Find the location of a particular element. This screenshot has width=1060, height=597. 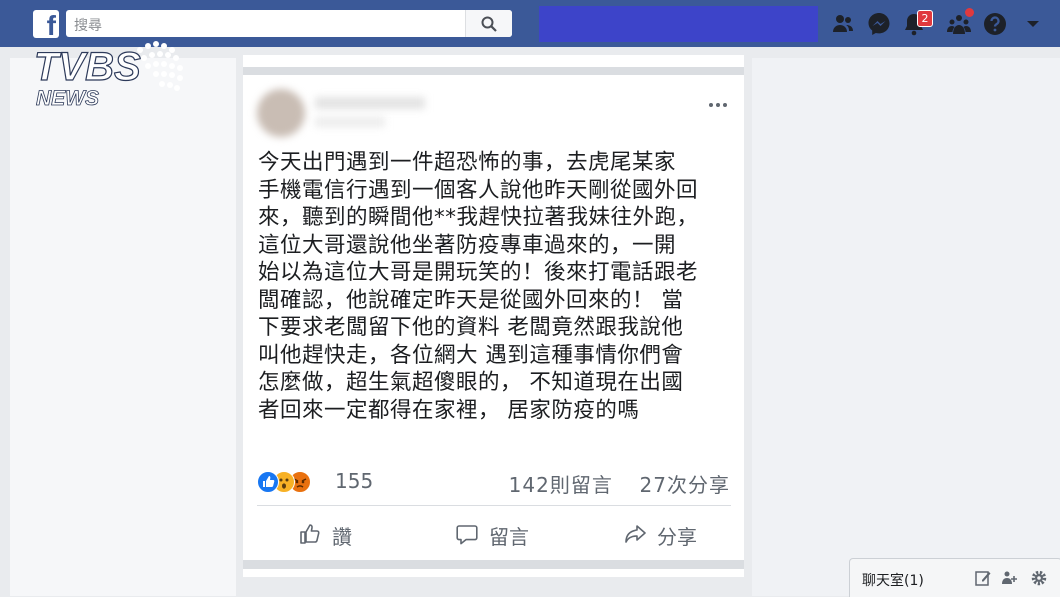

engagement-summary: 142則留言 27次分享 is located at coordinates (619, 483).